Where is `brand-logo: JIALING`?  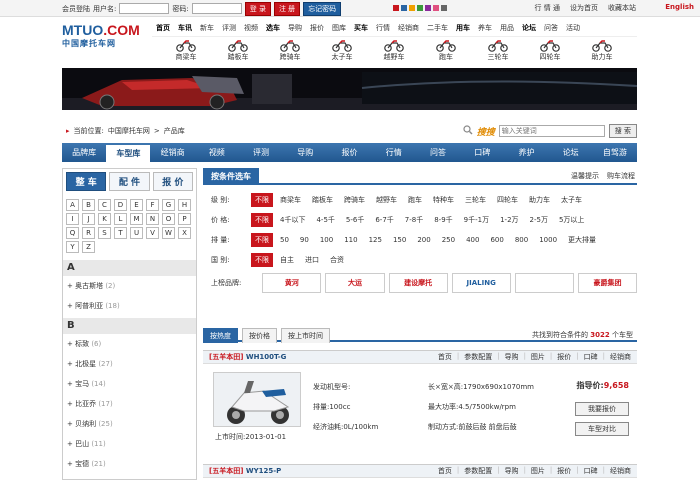
brand-logo: JIALING is located at coordinates (481, 283).